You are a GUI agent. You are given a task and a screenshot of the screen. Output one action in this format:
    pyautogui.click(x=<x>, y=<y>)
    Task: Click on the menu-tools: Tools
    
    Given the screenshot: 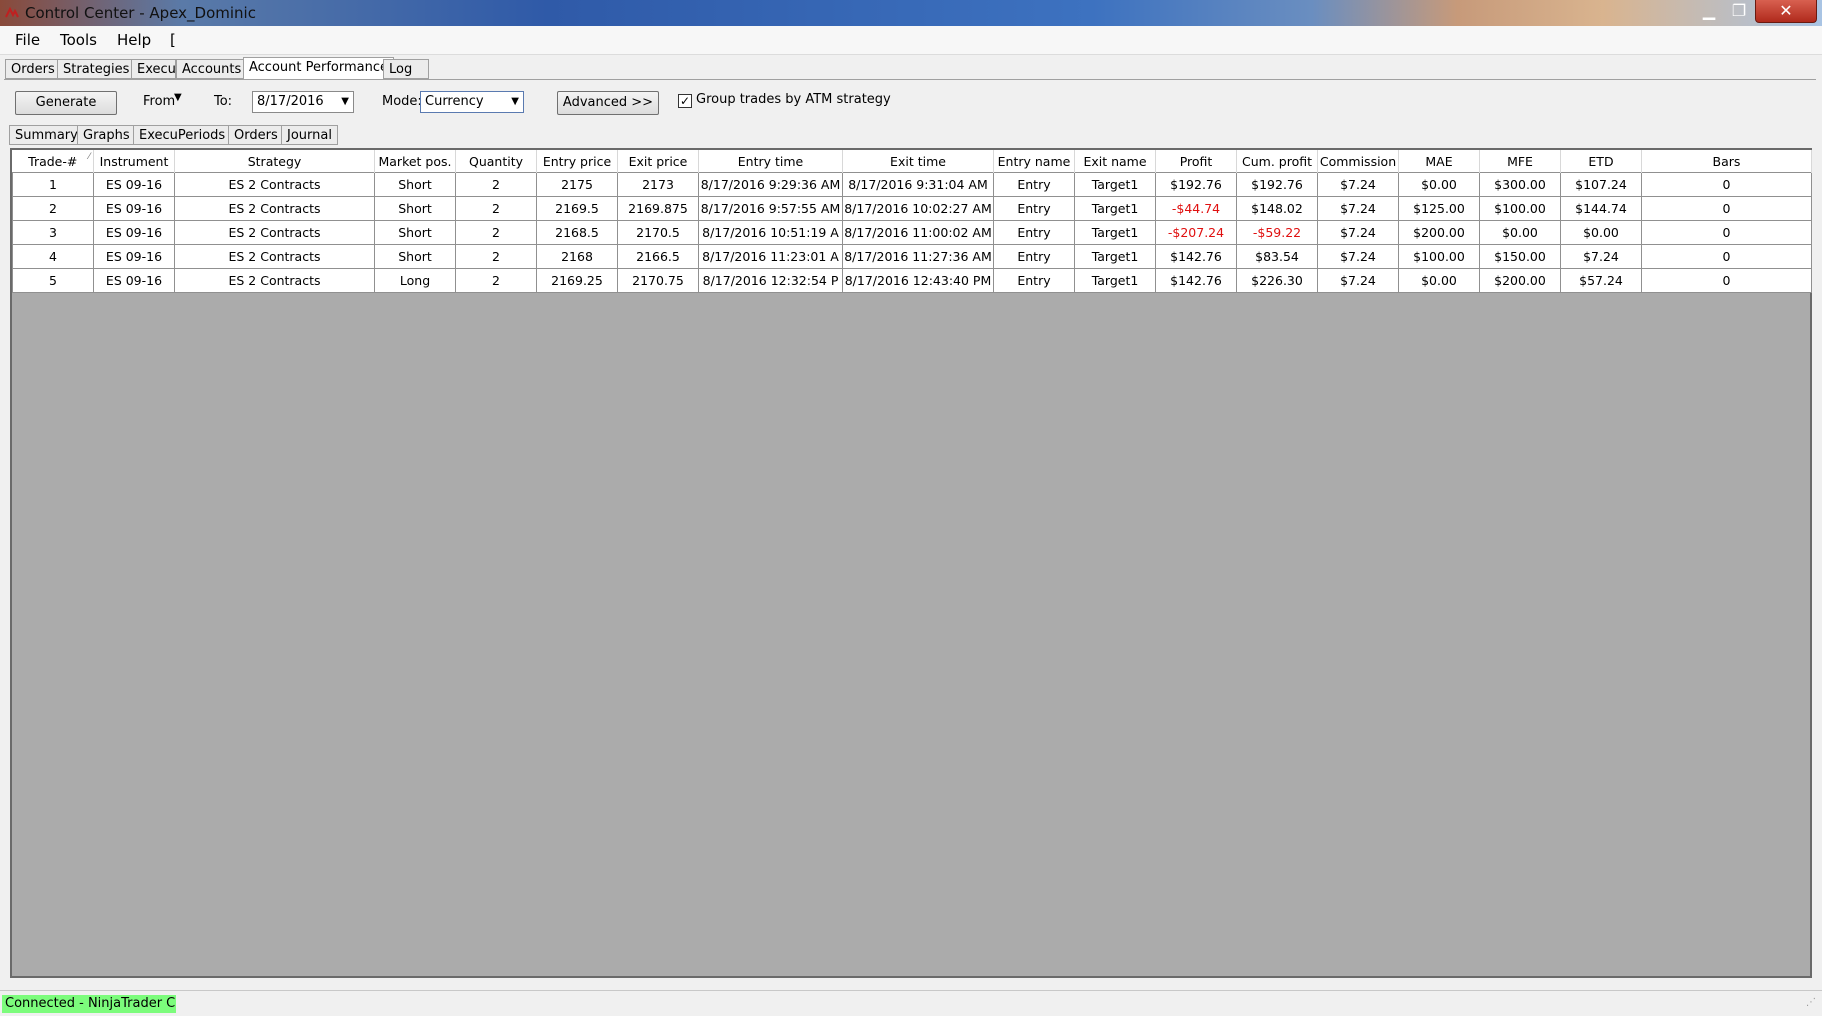 What is the action you would take?
    pyautogui.click(x=78, y=40)
    